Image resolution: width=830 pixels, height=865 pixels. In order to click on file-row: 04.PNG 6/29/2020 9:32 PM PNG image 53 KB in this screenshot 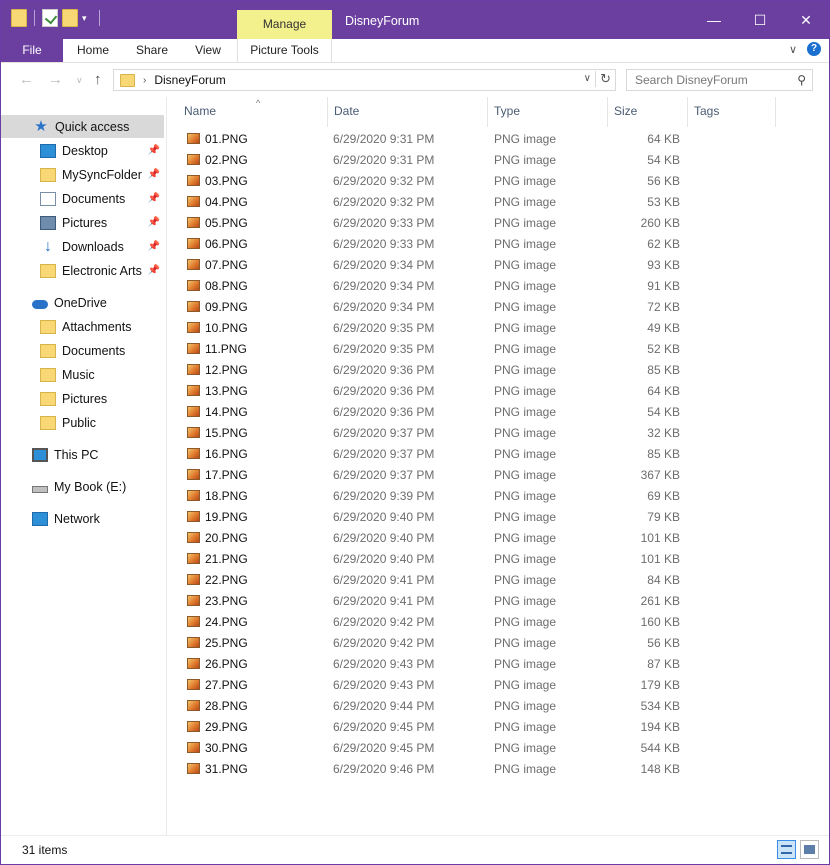, I will do `click(488, 202)`.